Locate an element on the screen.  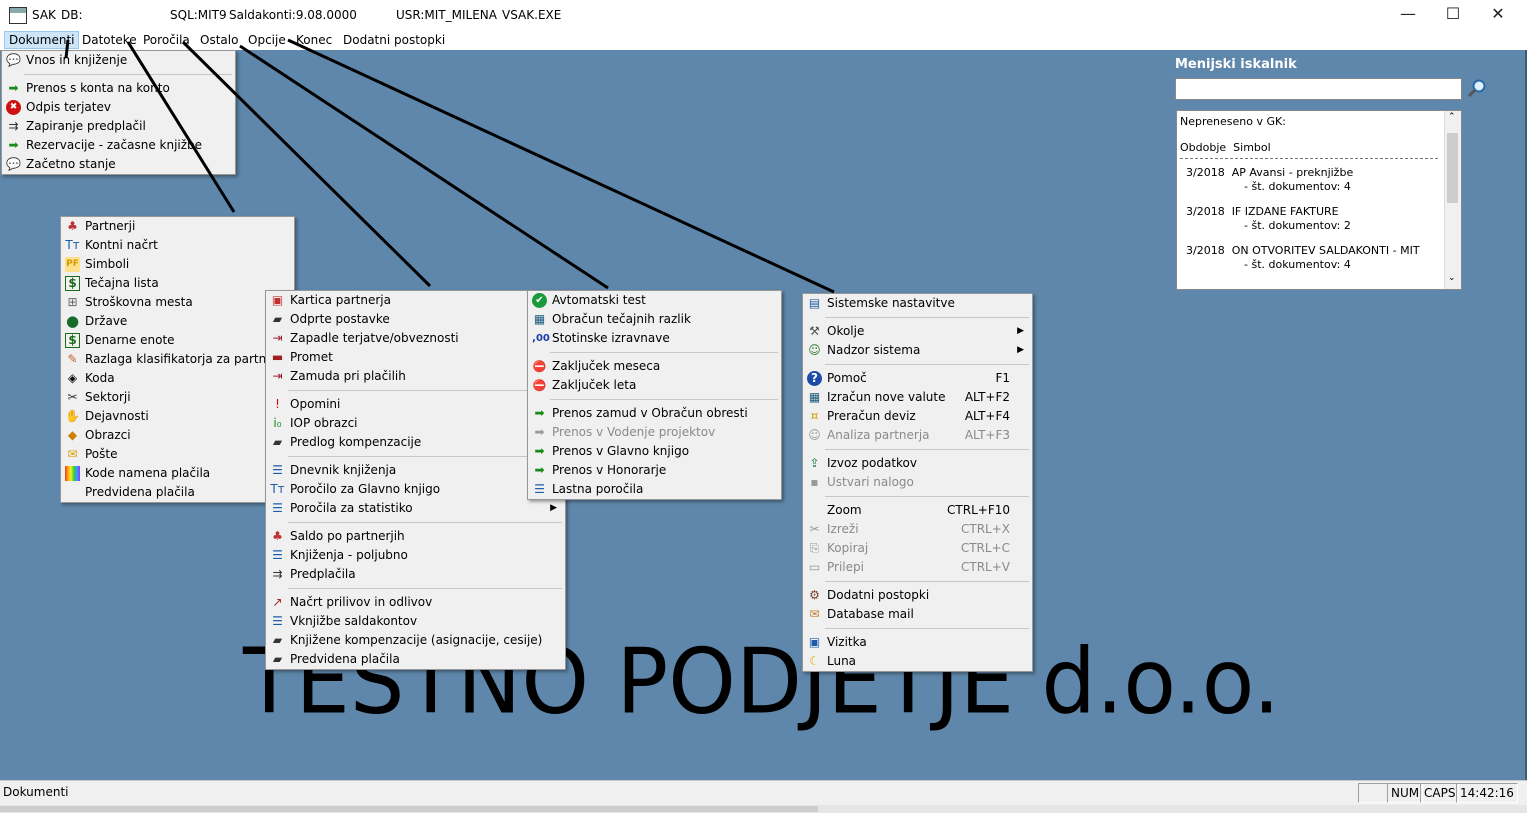
menu-porocila: Poročila is located at coordinates (166, 40).